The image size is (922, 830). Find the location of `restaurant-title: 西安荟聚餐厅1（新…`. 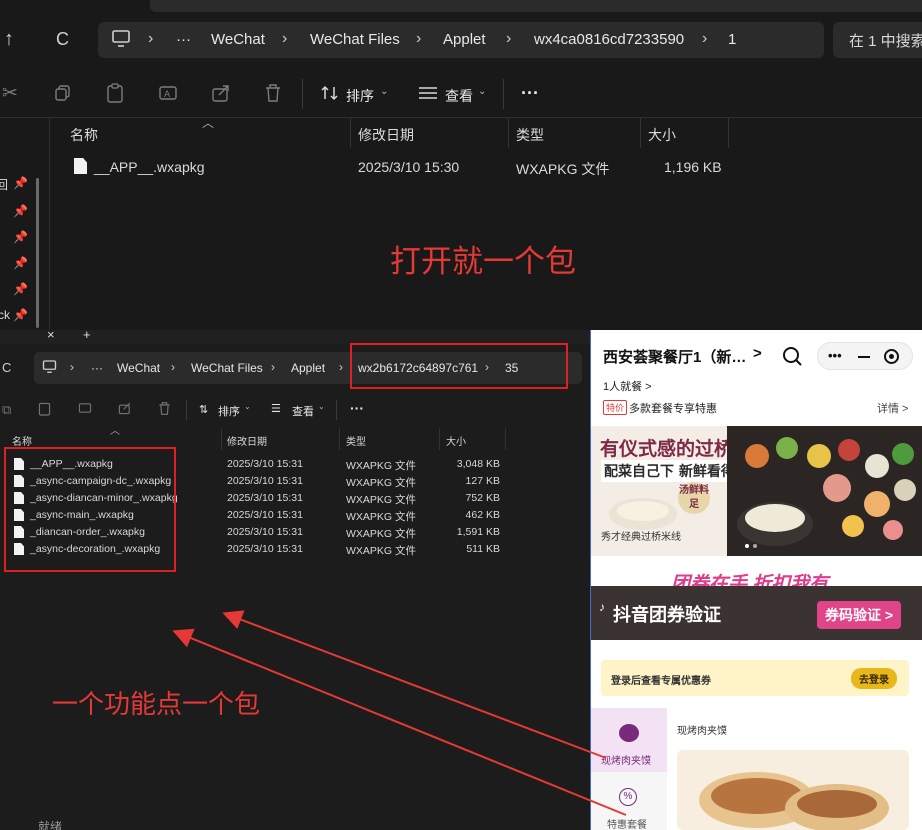

restaurant-title: 西安荟聚餐厅1（新… is located at coordinates (674, 356).